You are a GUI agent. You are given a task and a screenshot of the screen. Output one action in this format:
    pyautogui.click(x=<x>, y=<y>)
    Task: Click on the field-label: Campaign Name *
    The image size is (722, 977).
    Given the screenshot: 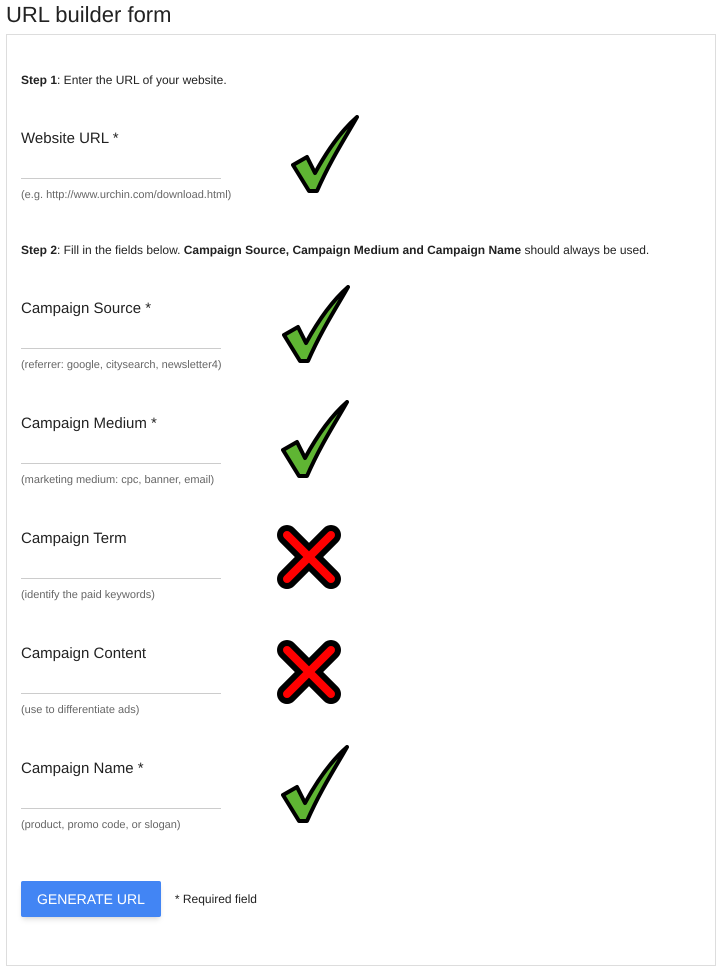 What is the action you would take?
    pyautogui.click(x=83, y=769)
    